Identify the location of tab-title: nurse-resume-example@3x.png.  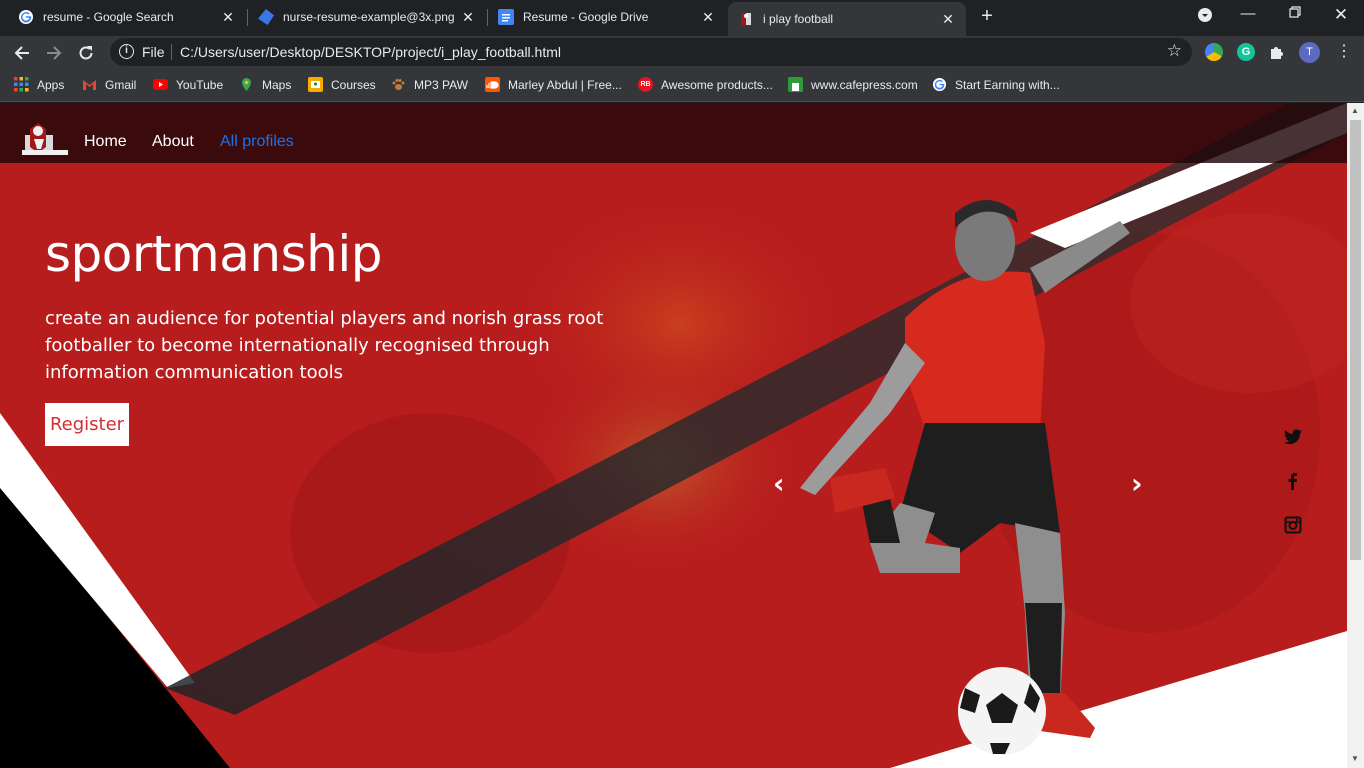
(368, 17).